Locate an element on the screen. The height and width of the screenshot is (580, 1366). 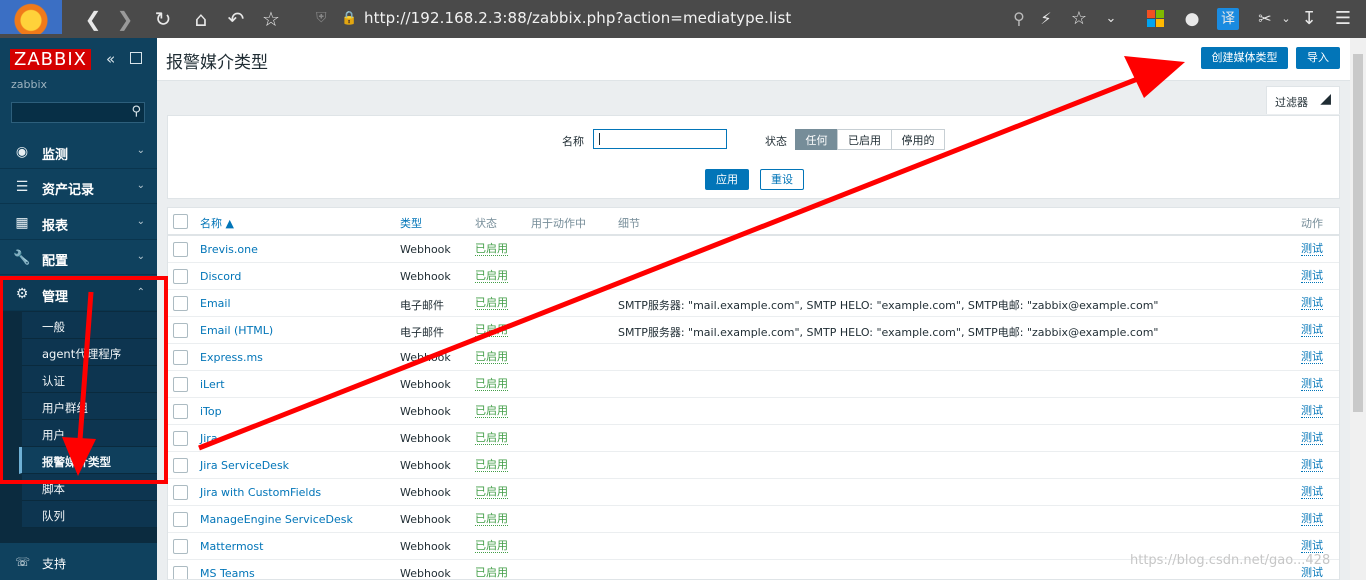
translate-icon: 译 is located at coordinates (1228, 19).